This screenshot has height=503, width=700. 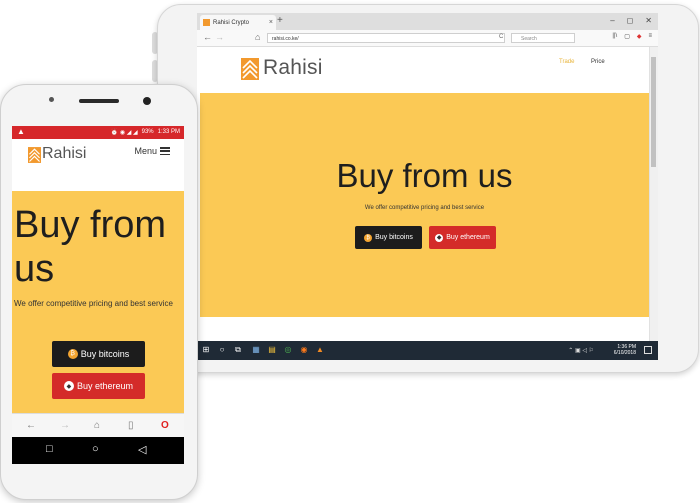 I want to click on reader-icon: ▢, so click(x=627, y=36).